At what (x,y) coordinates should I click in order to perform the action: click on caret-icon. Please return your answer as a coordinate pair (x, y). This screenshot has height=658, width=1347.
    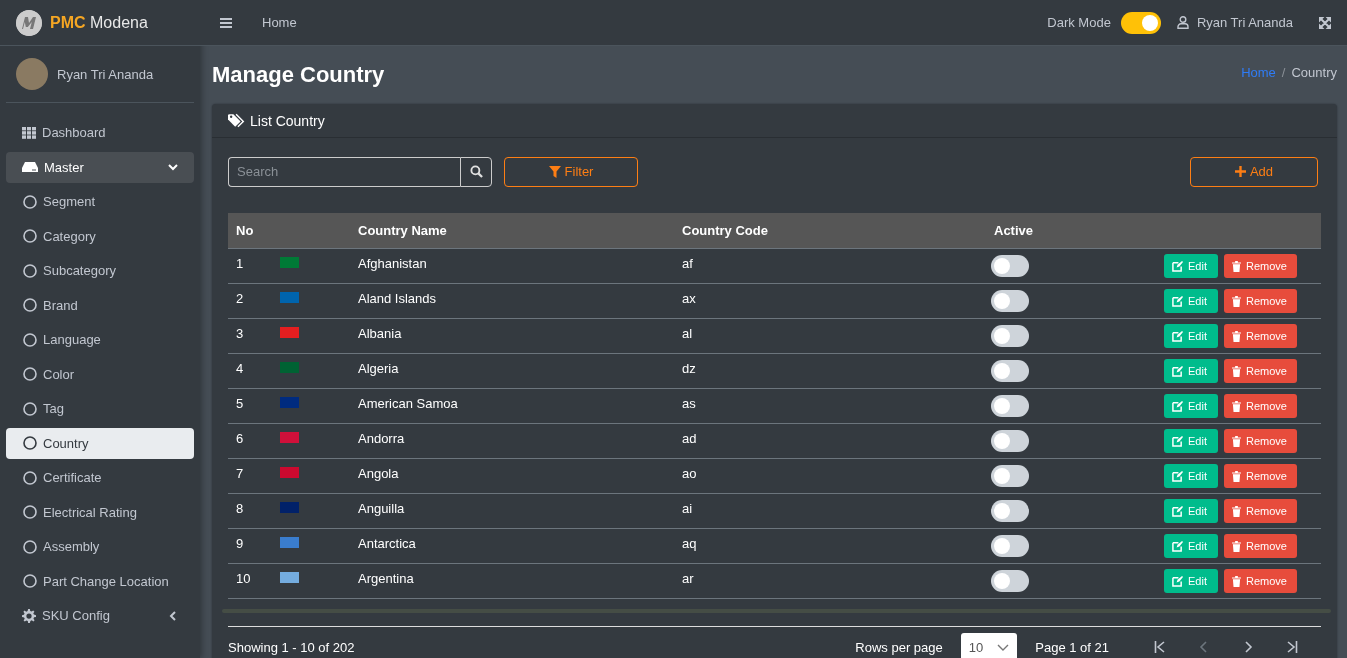
    Looking at the image, I should click on (173, 615).